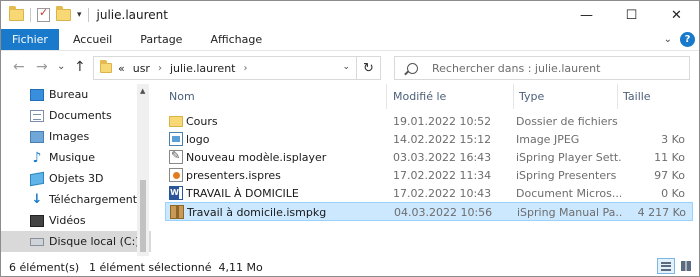 The width and height of the screenshot is (700, 277). What do you see at coordinates (63, 13) in the screenshot?
I see `new-folder-icon` at bounding box center [63, 13].